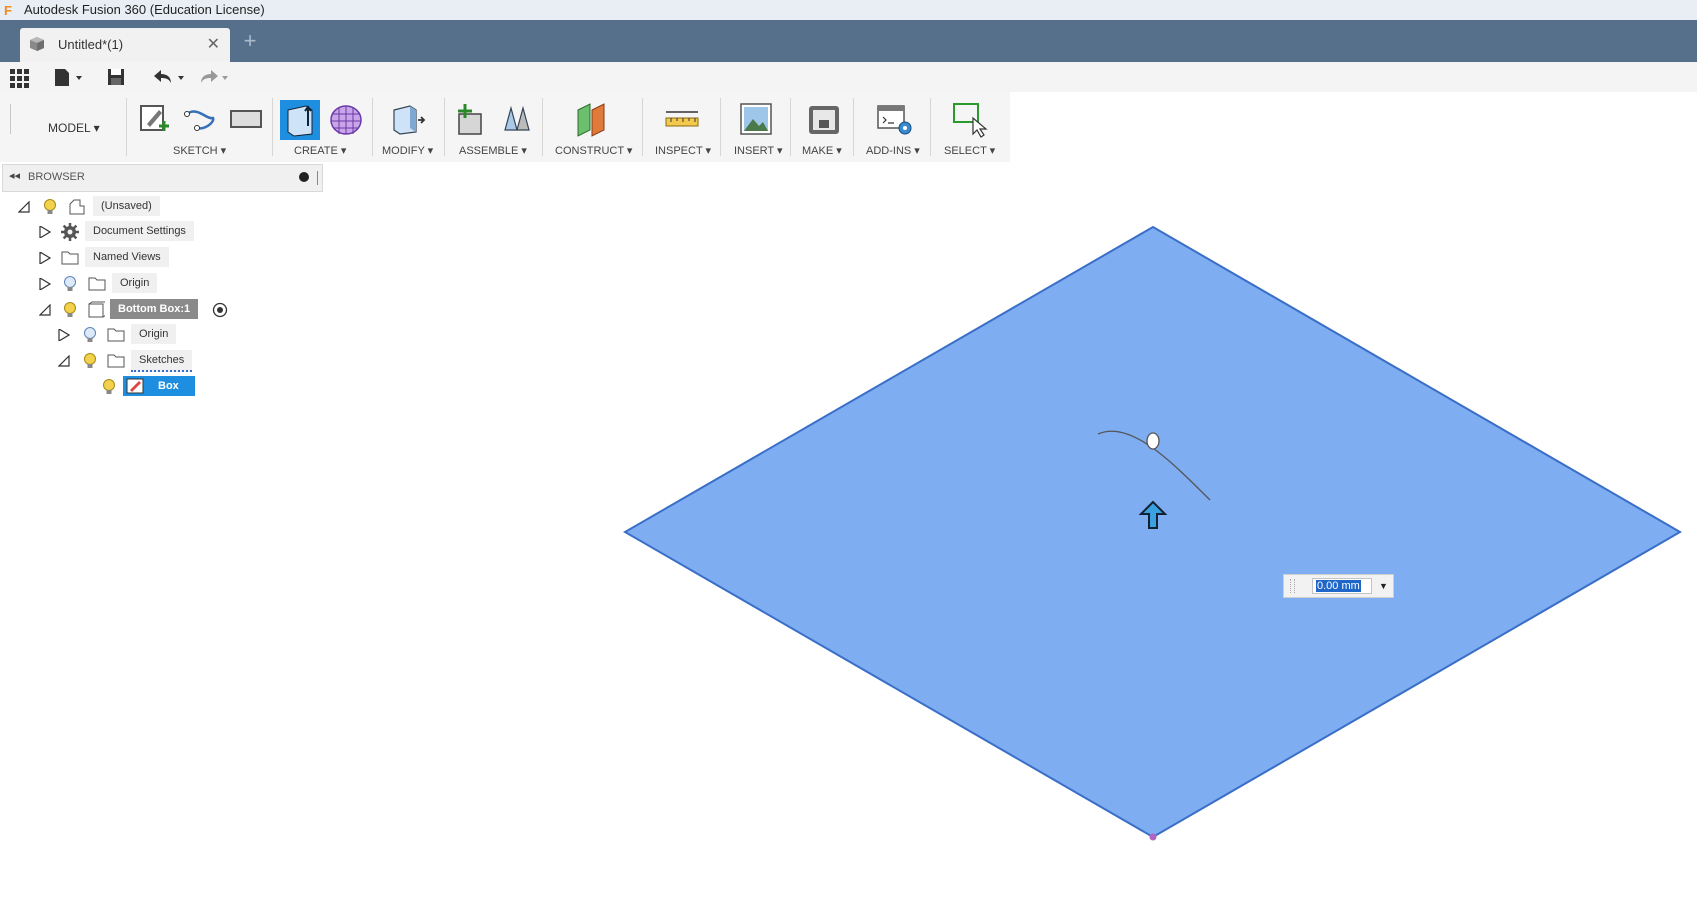  I want to click on minimize-browser-icon, so click(304, 177).